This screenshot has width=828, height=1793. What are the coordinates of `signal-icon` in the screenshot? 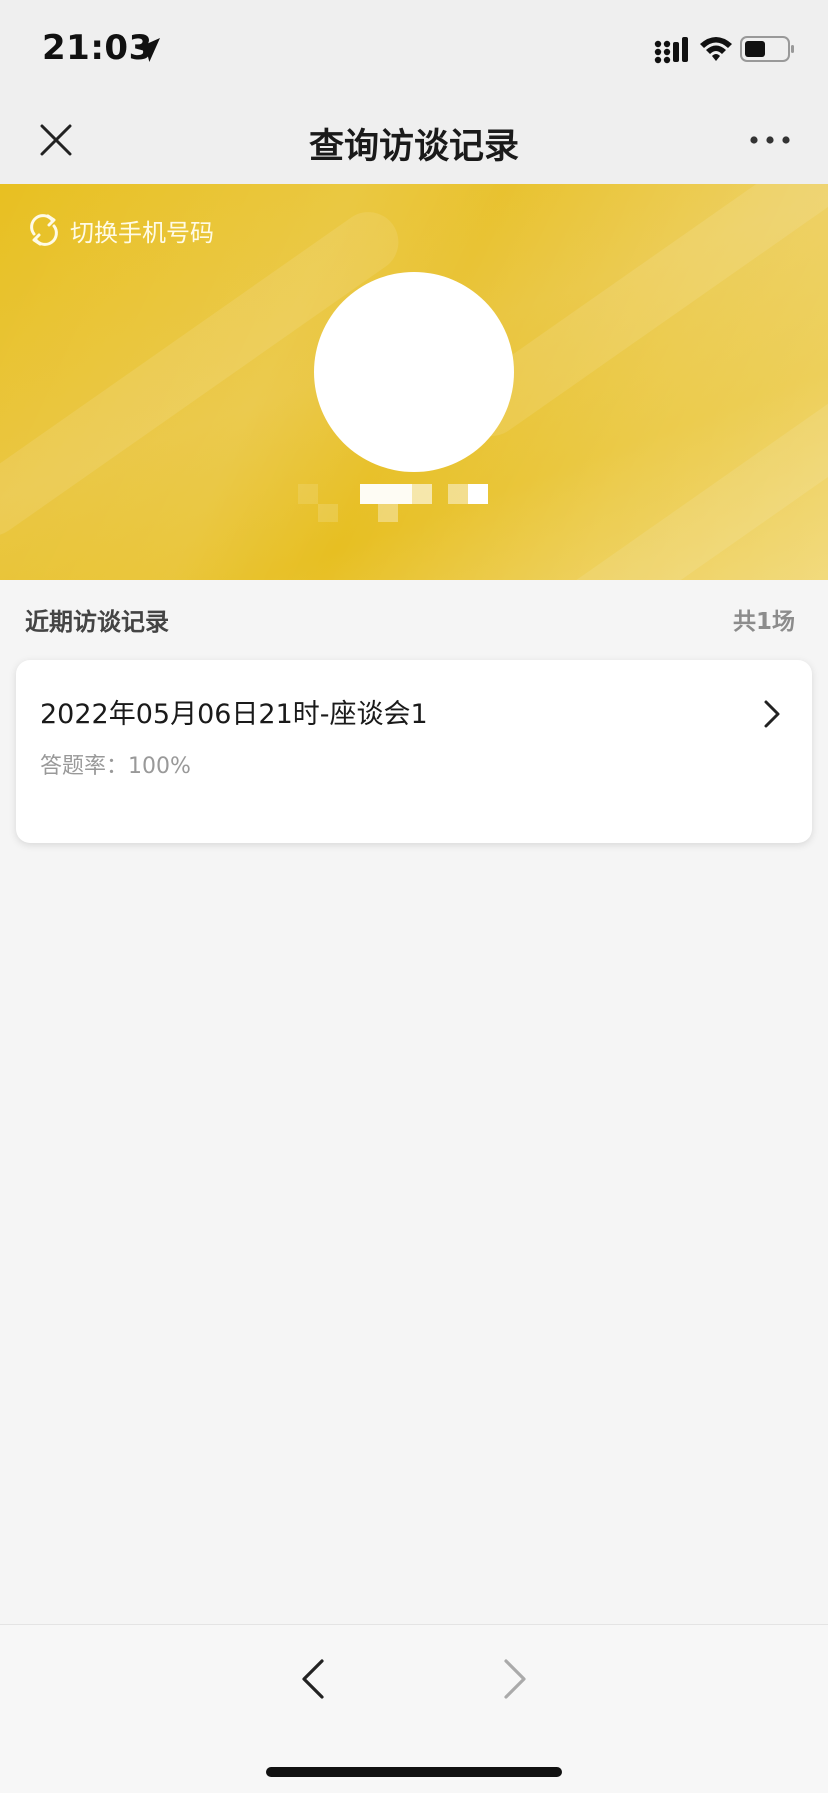 It's located at (671, 50).